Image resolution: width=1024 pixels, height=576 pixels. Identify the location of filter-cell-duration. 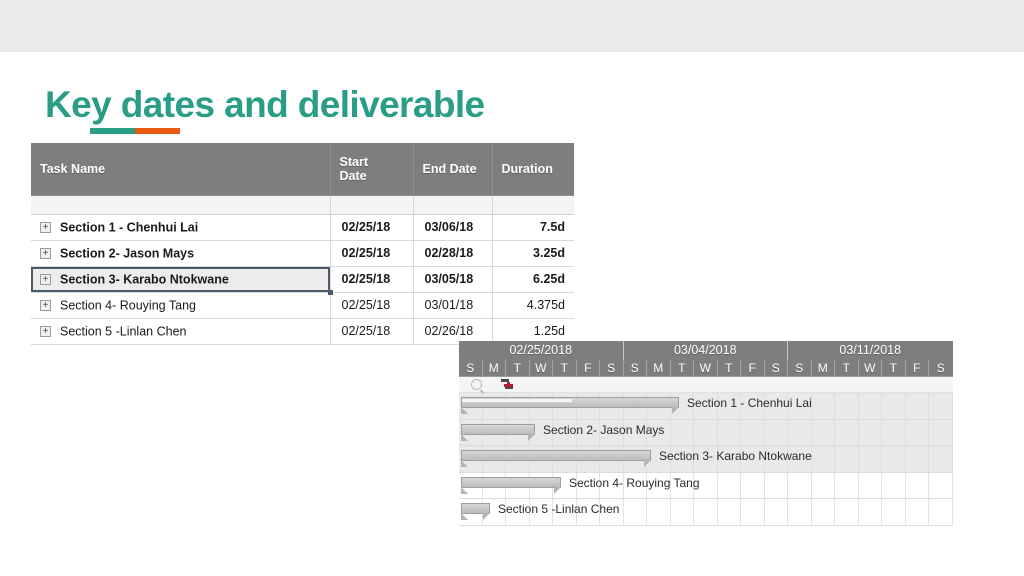
(533, 205).